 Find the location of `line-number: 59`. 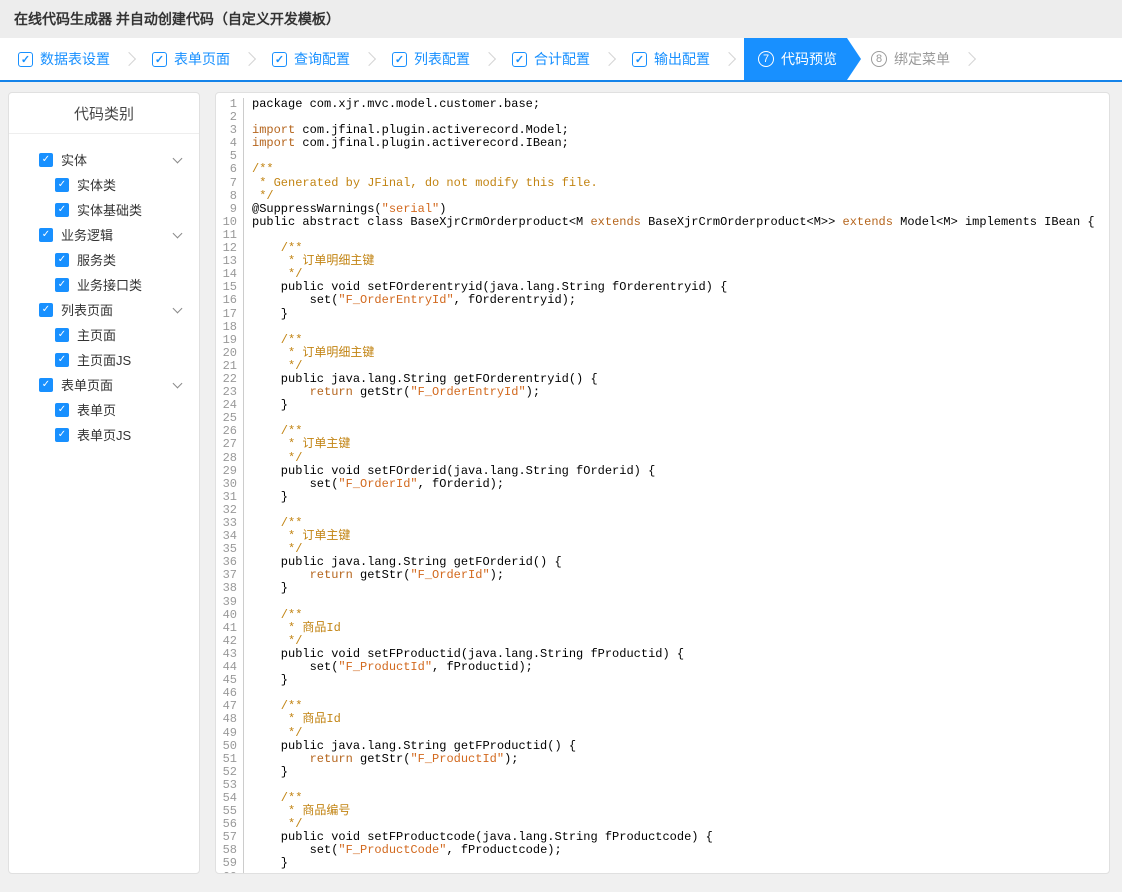

line-number: 59 is located at coordinates (230, 864).